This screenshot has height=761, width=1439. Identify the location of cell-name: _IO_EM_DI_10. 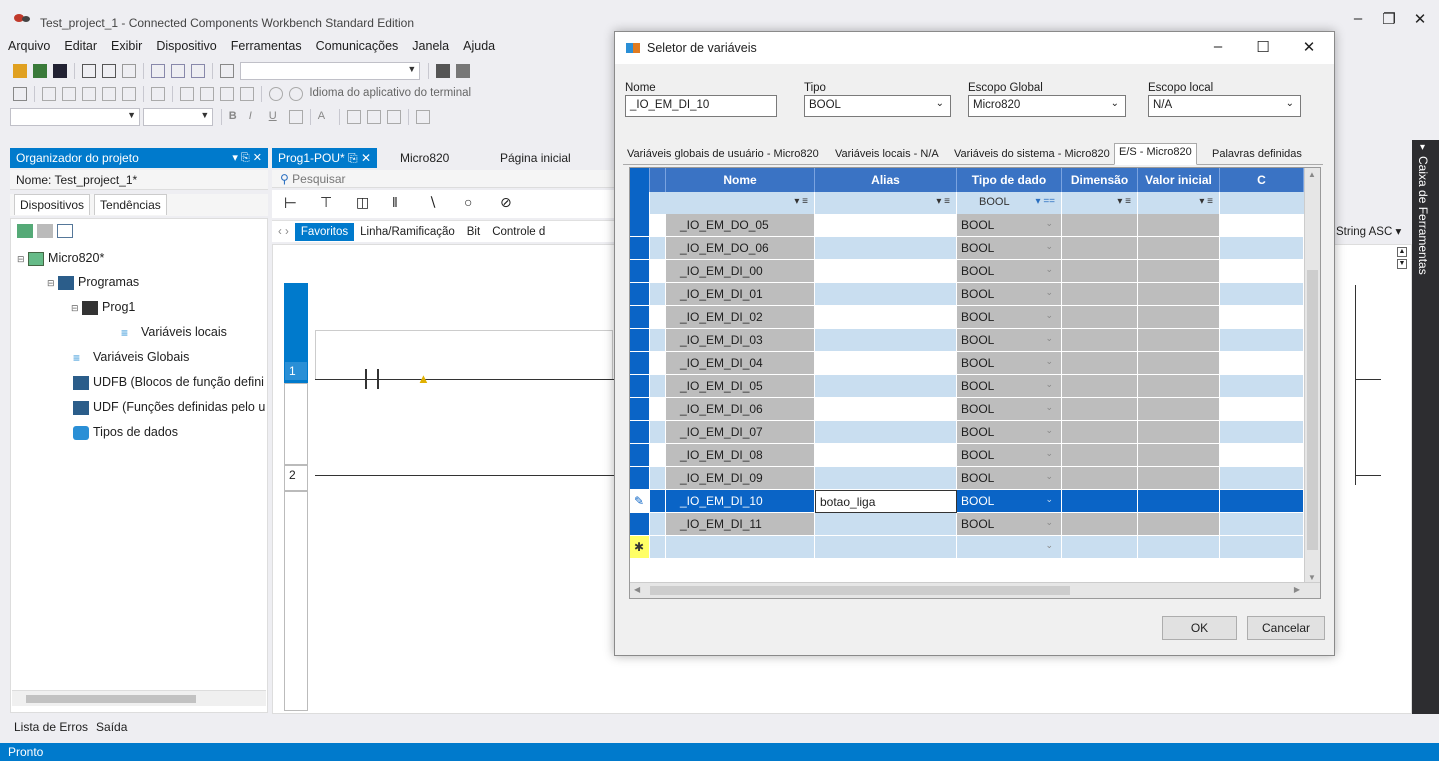
(740, 501).